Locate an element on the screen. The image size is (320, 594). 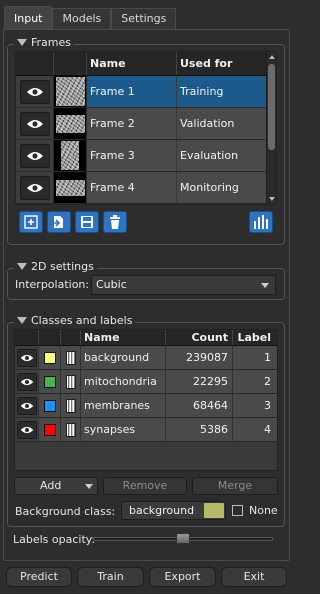
train-button: Train is located at coordinates (110, 577).